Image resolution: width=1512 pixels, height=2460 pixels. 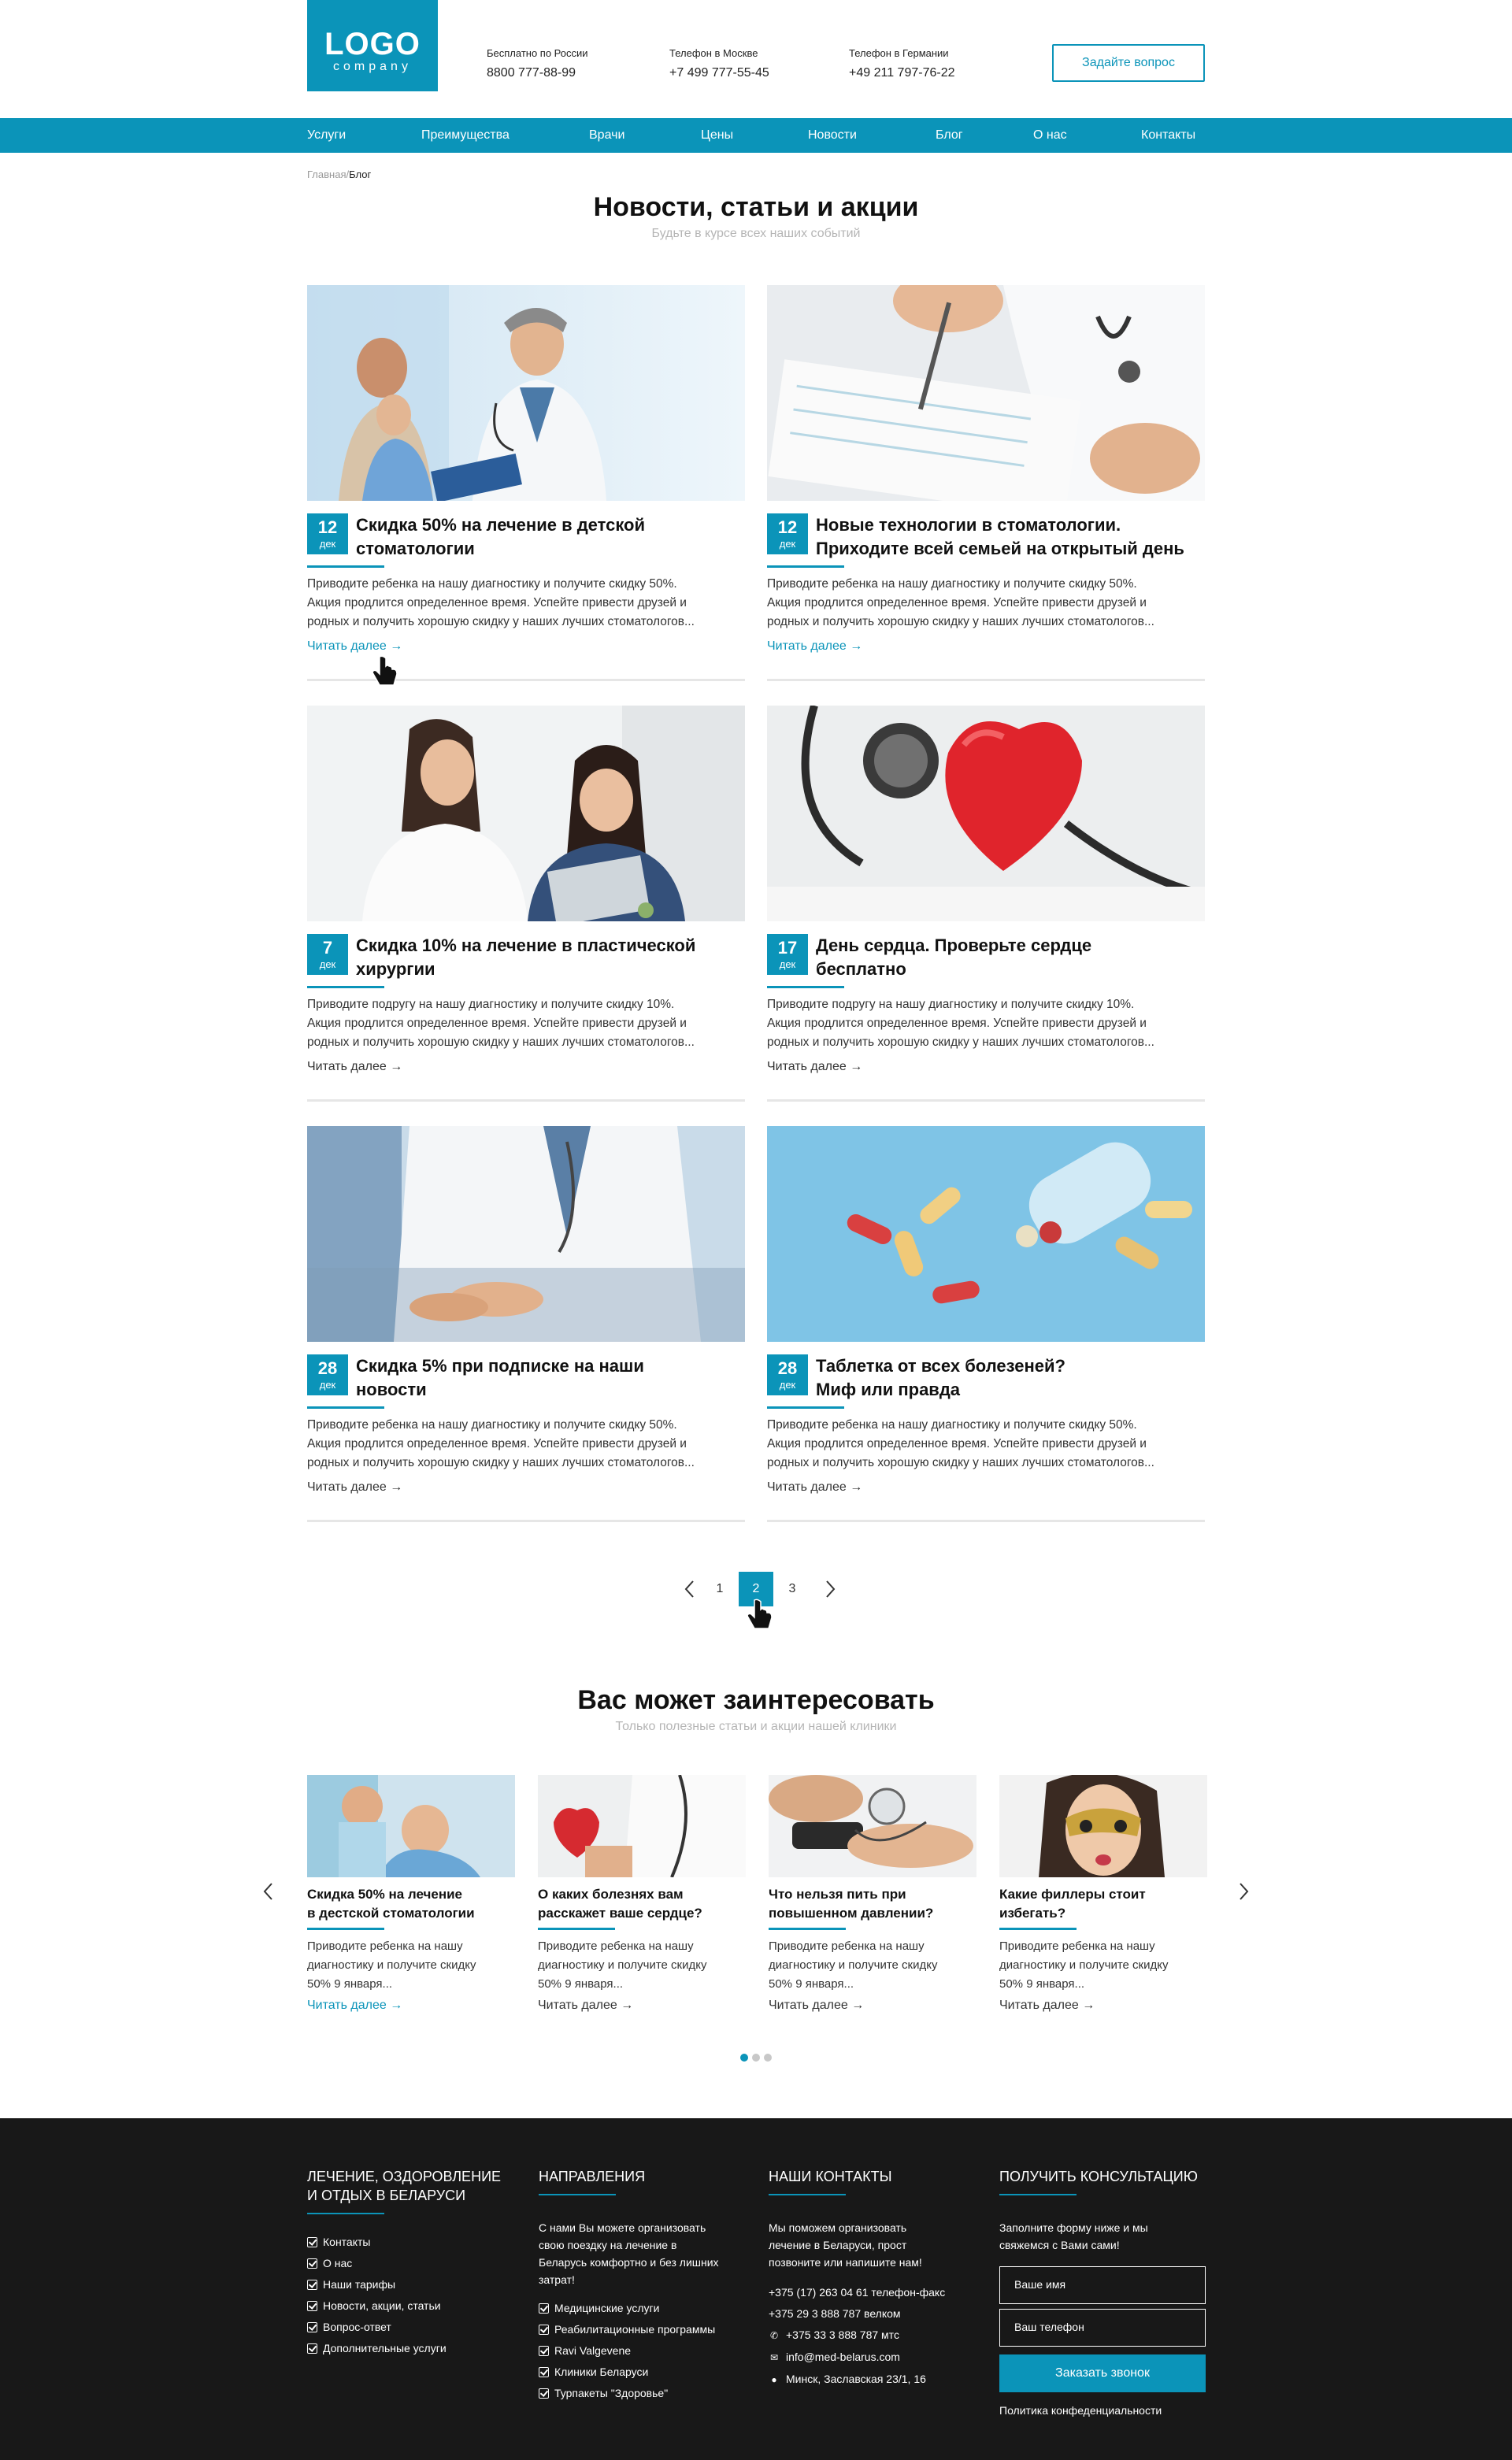 I want to click on order-call-button: Заказать звонок, so click(x=1102, y=2373).